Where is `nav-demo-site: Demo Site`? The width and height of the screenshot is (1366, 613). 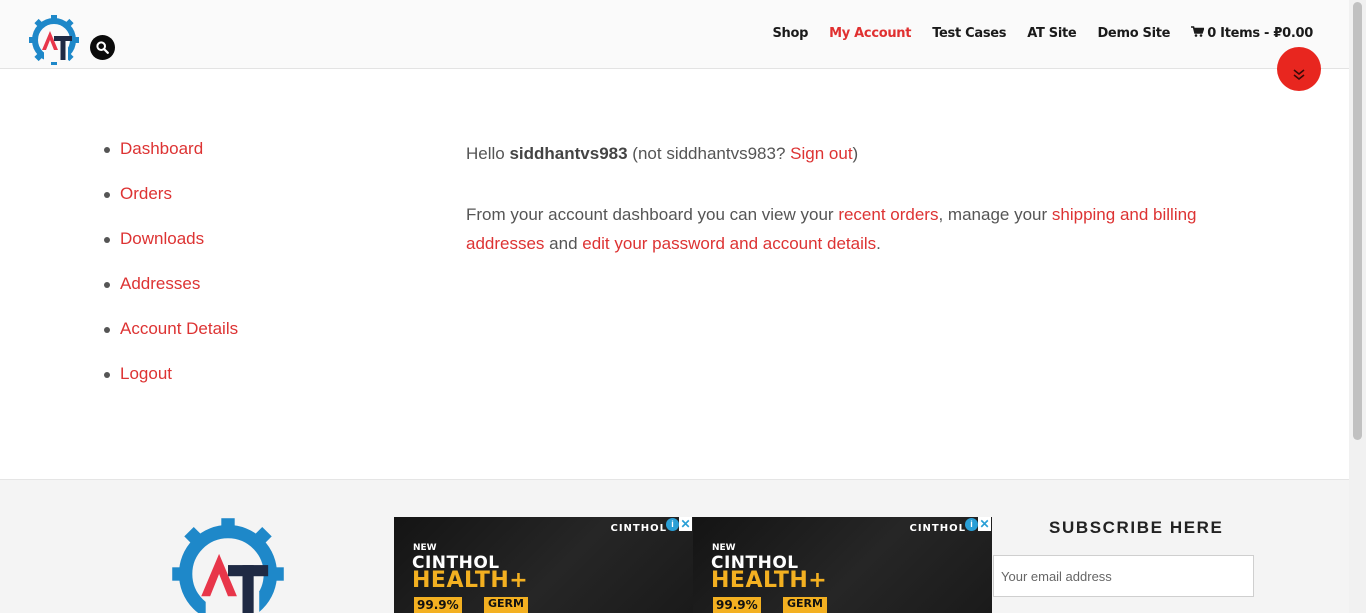
nav-demo-site: Demo Site is located at coordinates (1133, 33).